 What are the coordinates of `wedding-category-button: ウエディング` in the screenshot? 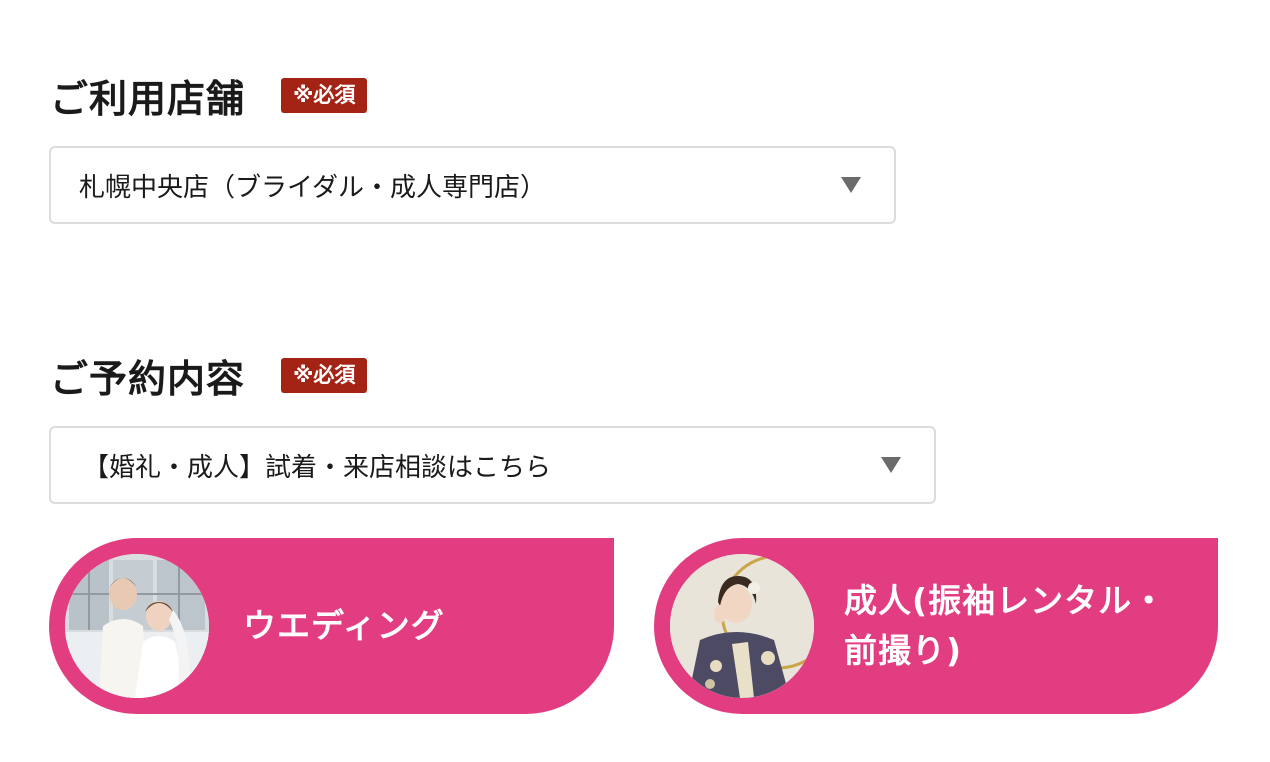 It's located at (331, 626).